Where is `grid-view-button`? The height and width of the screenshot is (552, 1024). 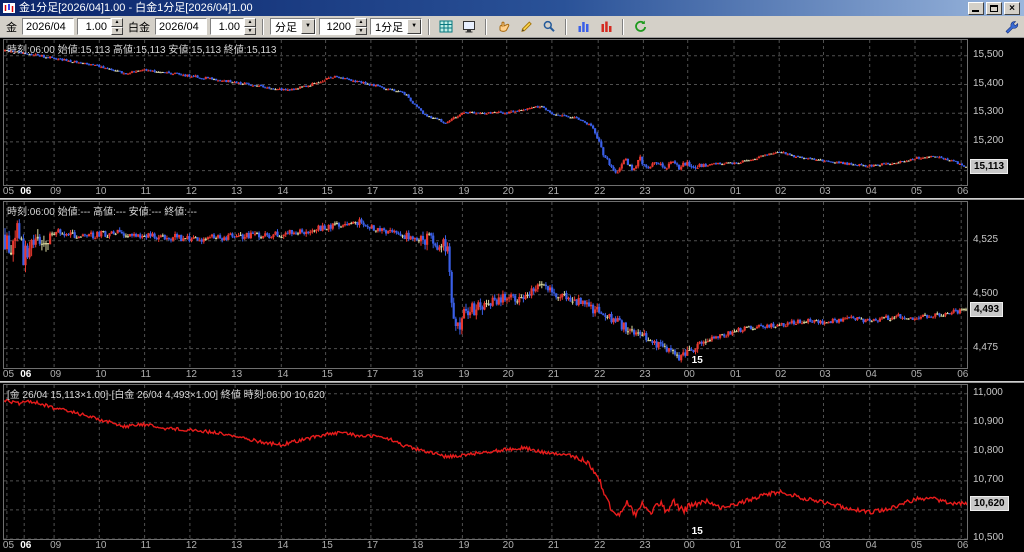
grid-view-button is located at coordinates (446, 26).